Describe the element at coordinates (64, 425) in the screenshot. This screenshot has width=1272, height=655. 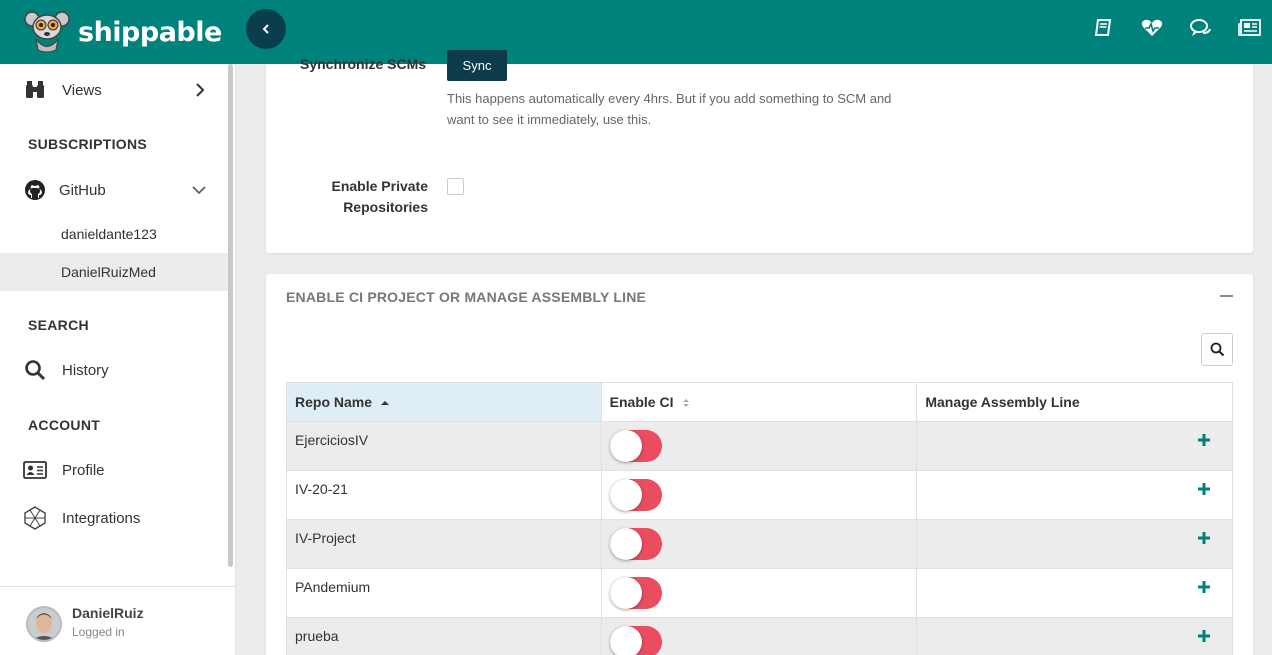
I see `account-heading: ACCOUNT` at that location.